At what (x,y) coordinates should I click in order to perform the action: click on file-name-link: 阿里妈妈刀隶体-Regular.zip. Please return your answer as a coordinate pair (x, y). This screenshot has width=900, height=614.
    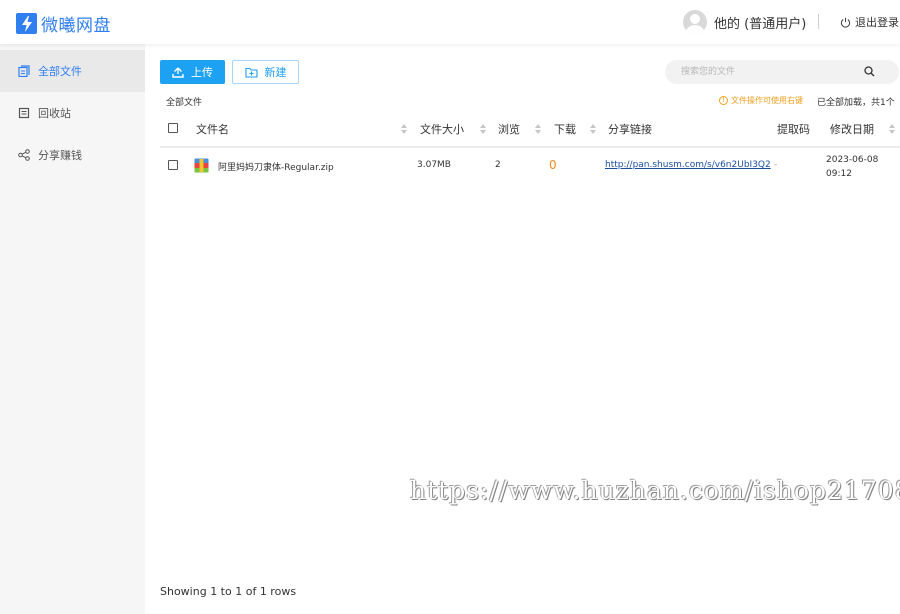
    Looking at the image, I should click on (276, 166).